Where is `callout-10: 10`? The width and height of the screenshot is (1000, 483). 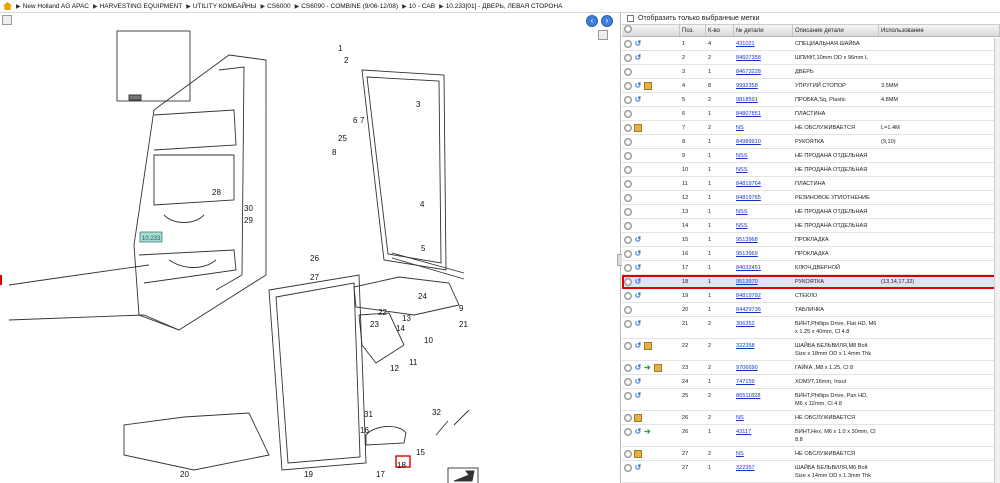
callout-10: 10 is located at coordinates (428, 340).